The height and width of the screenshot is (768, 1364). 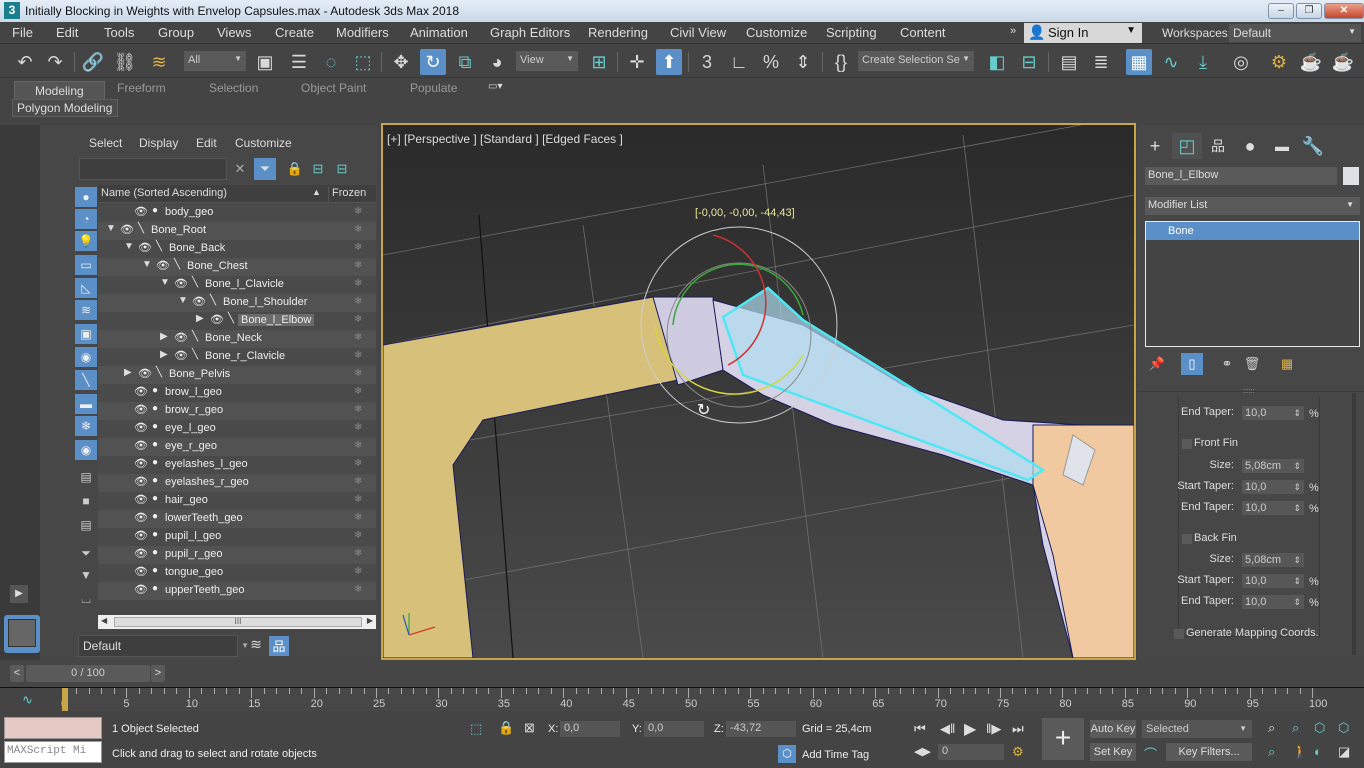 What do you see at coordinates (1354, 524) in the screenshot?
I see `panel-scrollbar` at bounding box center [1354, 524].